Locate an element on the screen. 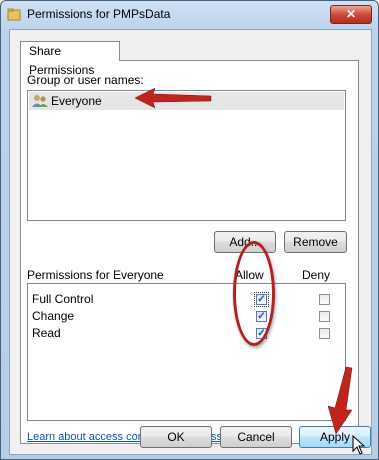 The image size is (379, 460). permission-name: Read is located at coordinates (46, 333).